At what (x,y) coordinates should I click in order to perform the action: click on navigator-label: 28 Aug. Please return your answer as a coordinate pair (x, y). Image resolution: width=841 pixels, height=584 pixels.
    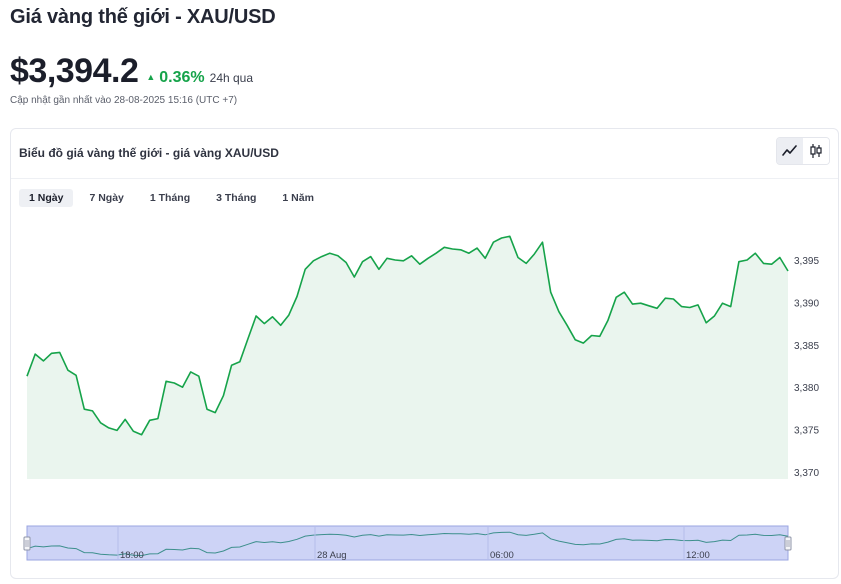
    Looking at the image, I should click on (332, 555).